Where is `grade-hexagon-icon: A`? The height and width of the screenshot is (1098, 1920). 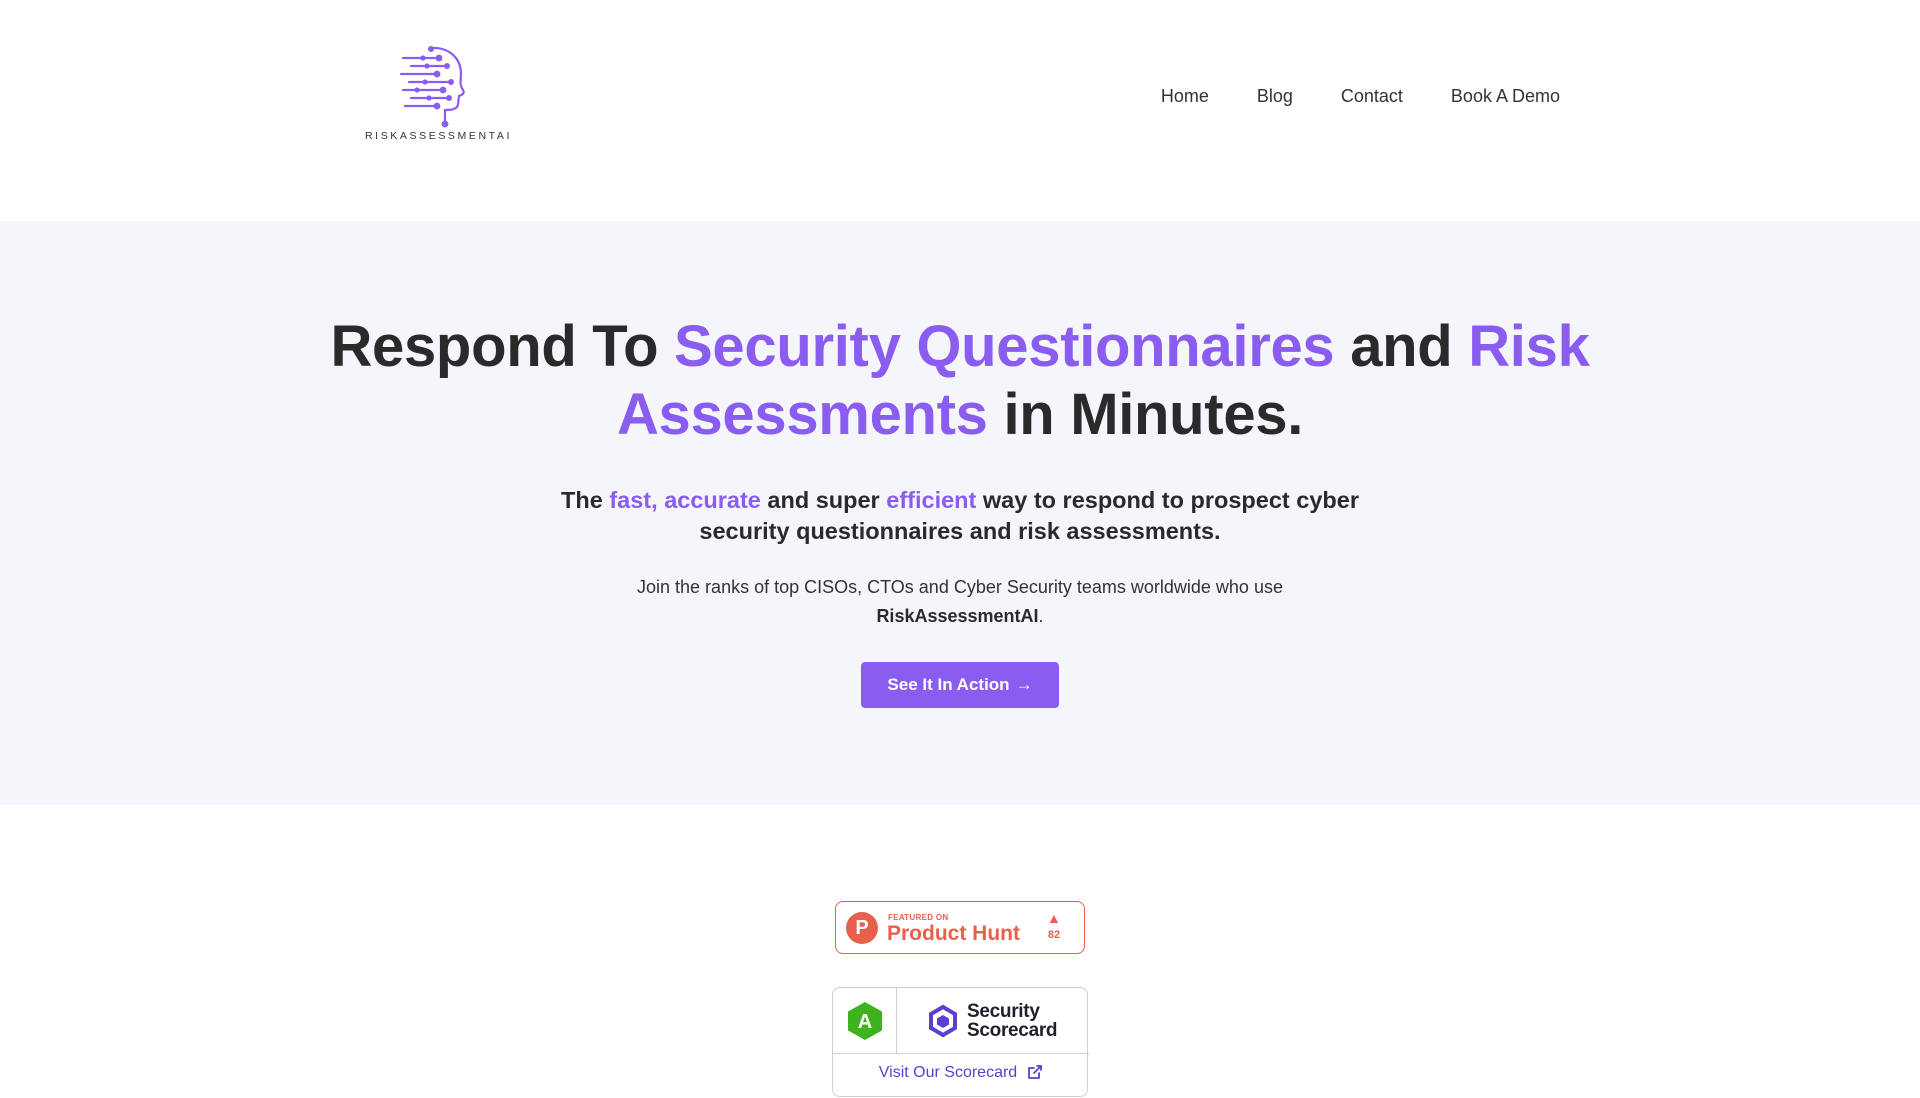 grade-hexagon-icon: A is located at coordinates (865, 1021).